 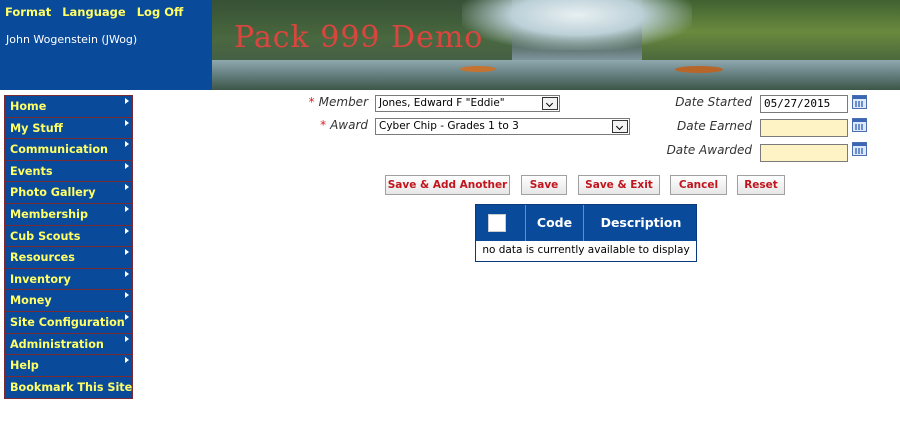 I want to click on sidebar-item-administration: Administration, so click(x=68, y=345).